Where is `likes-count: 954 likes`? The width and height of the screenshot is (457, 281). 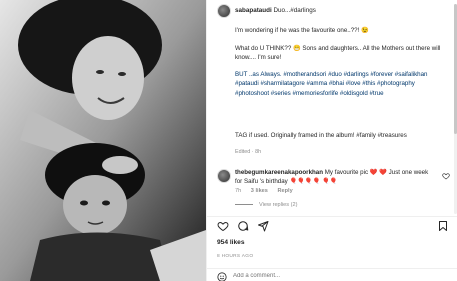 likes-count: 954 likes is located at coordinates (231, 242).